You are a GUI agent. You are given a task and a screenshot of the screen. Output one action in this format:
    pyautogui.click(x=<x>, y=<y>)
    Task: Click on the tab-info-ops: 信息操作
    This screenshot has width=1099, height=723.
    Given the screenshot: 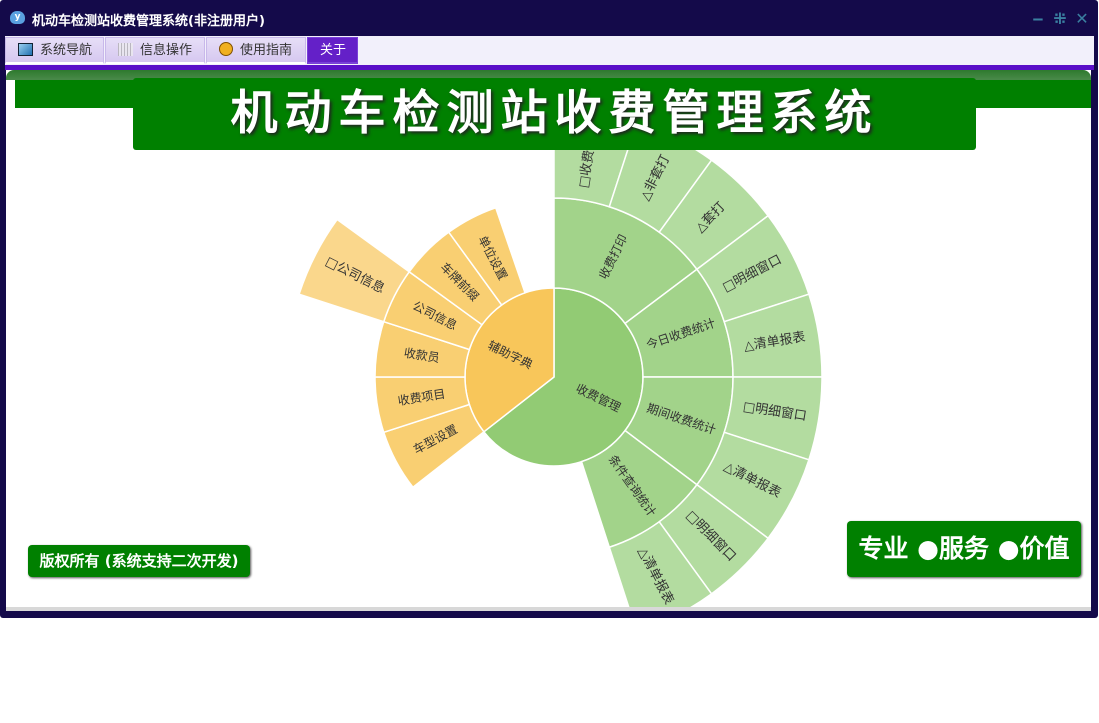 What is the action you would take?
    pyautogui.click(x=155, y=50)
    